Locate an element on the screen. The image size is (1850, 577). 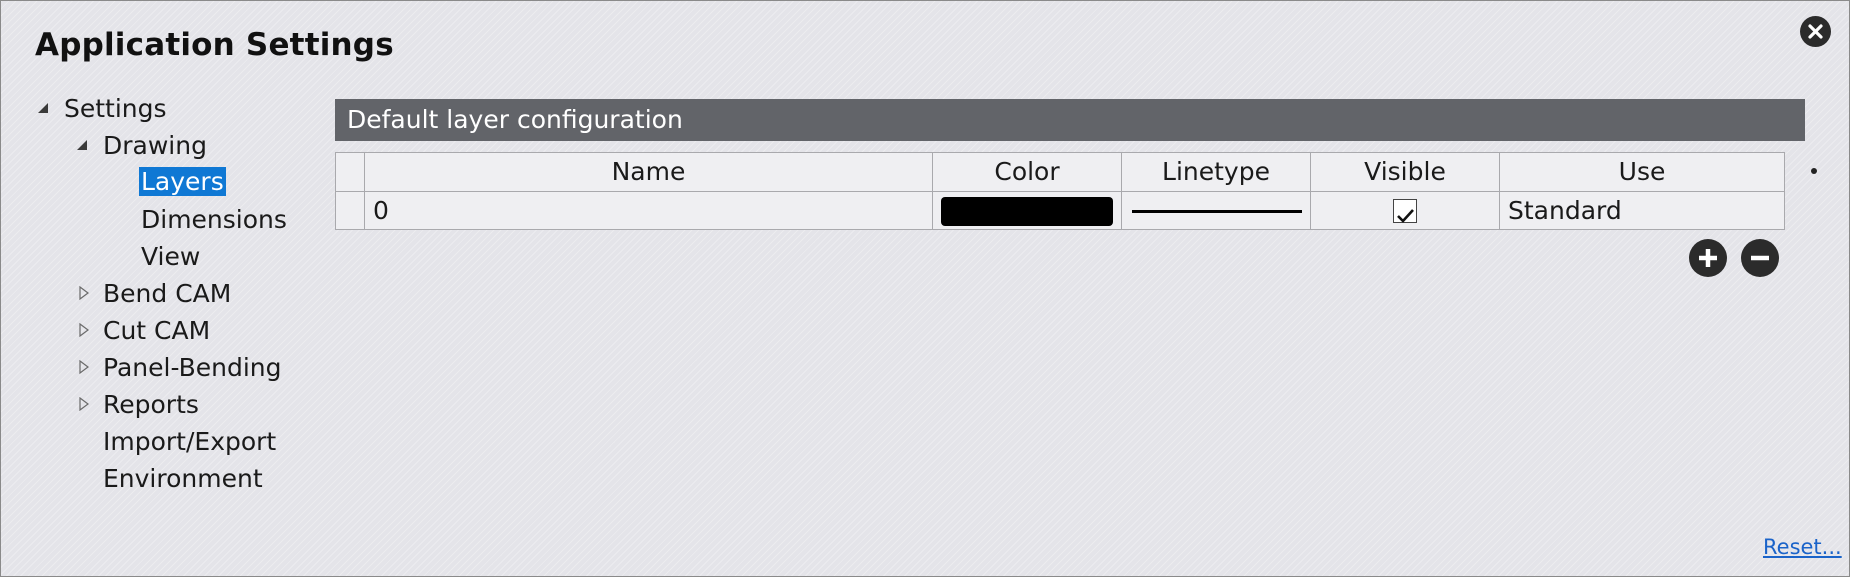
plus-circle-icon is located at coordinates (1708, 258).